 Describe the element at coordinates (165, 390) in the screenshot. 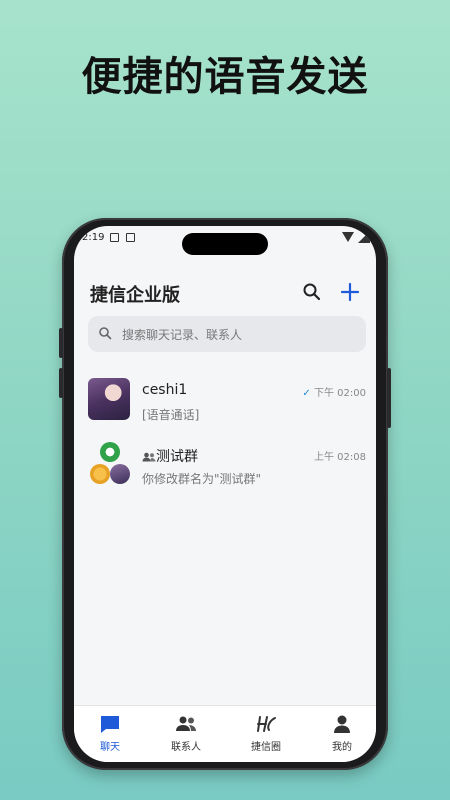

I see `conversation-name: ceshi1` at that location.